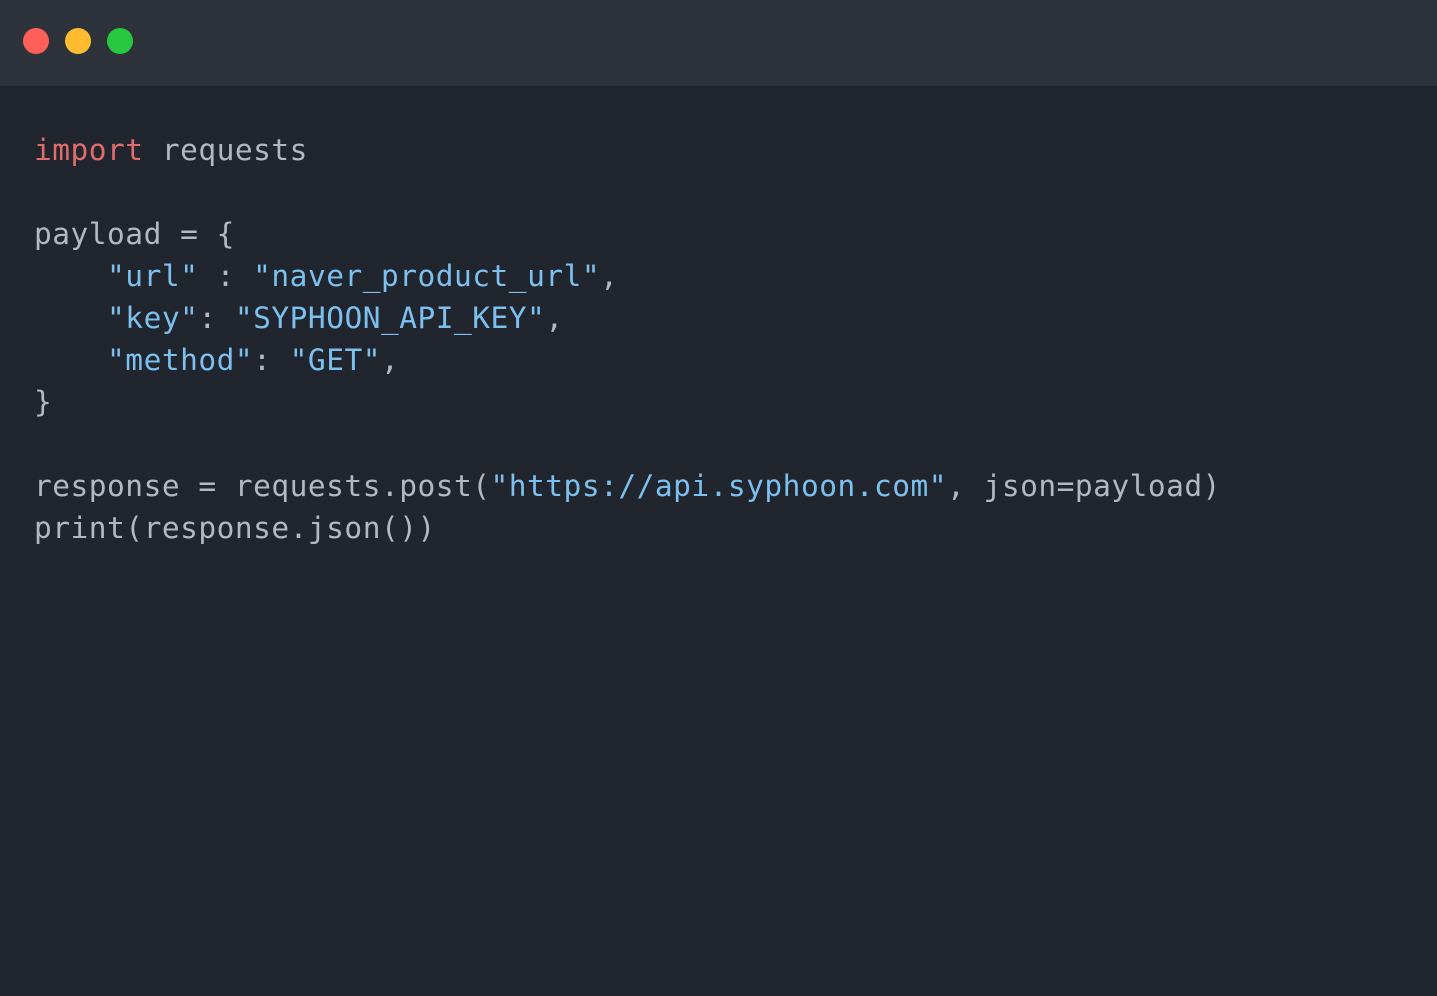 The width and height of the screenshot is (1437, 996). What do you see at coordinates (43, 402) in the screenshot?
I see `code-text: }` at bounding box center [43, 402].